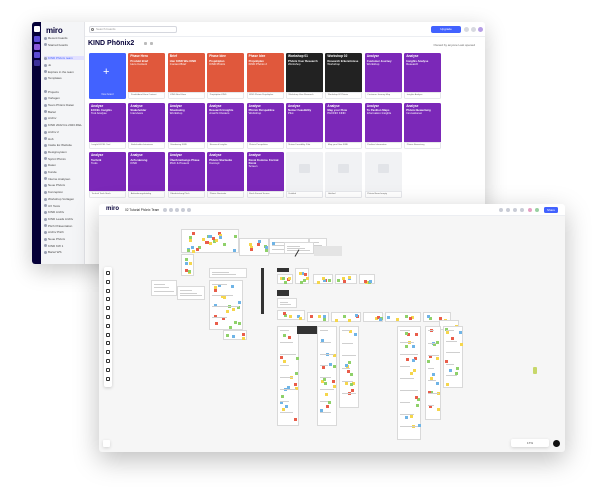  I want to click on sidebar-item: UX Tests, so click(64, 206).